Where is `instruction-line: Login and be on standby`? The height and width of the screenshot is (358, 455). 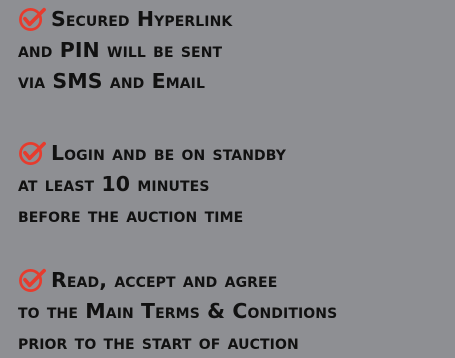 instruction-line: Login and be on standby is located at coordinates (152, 153).